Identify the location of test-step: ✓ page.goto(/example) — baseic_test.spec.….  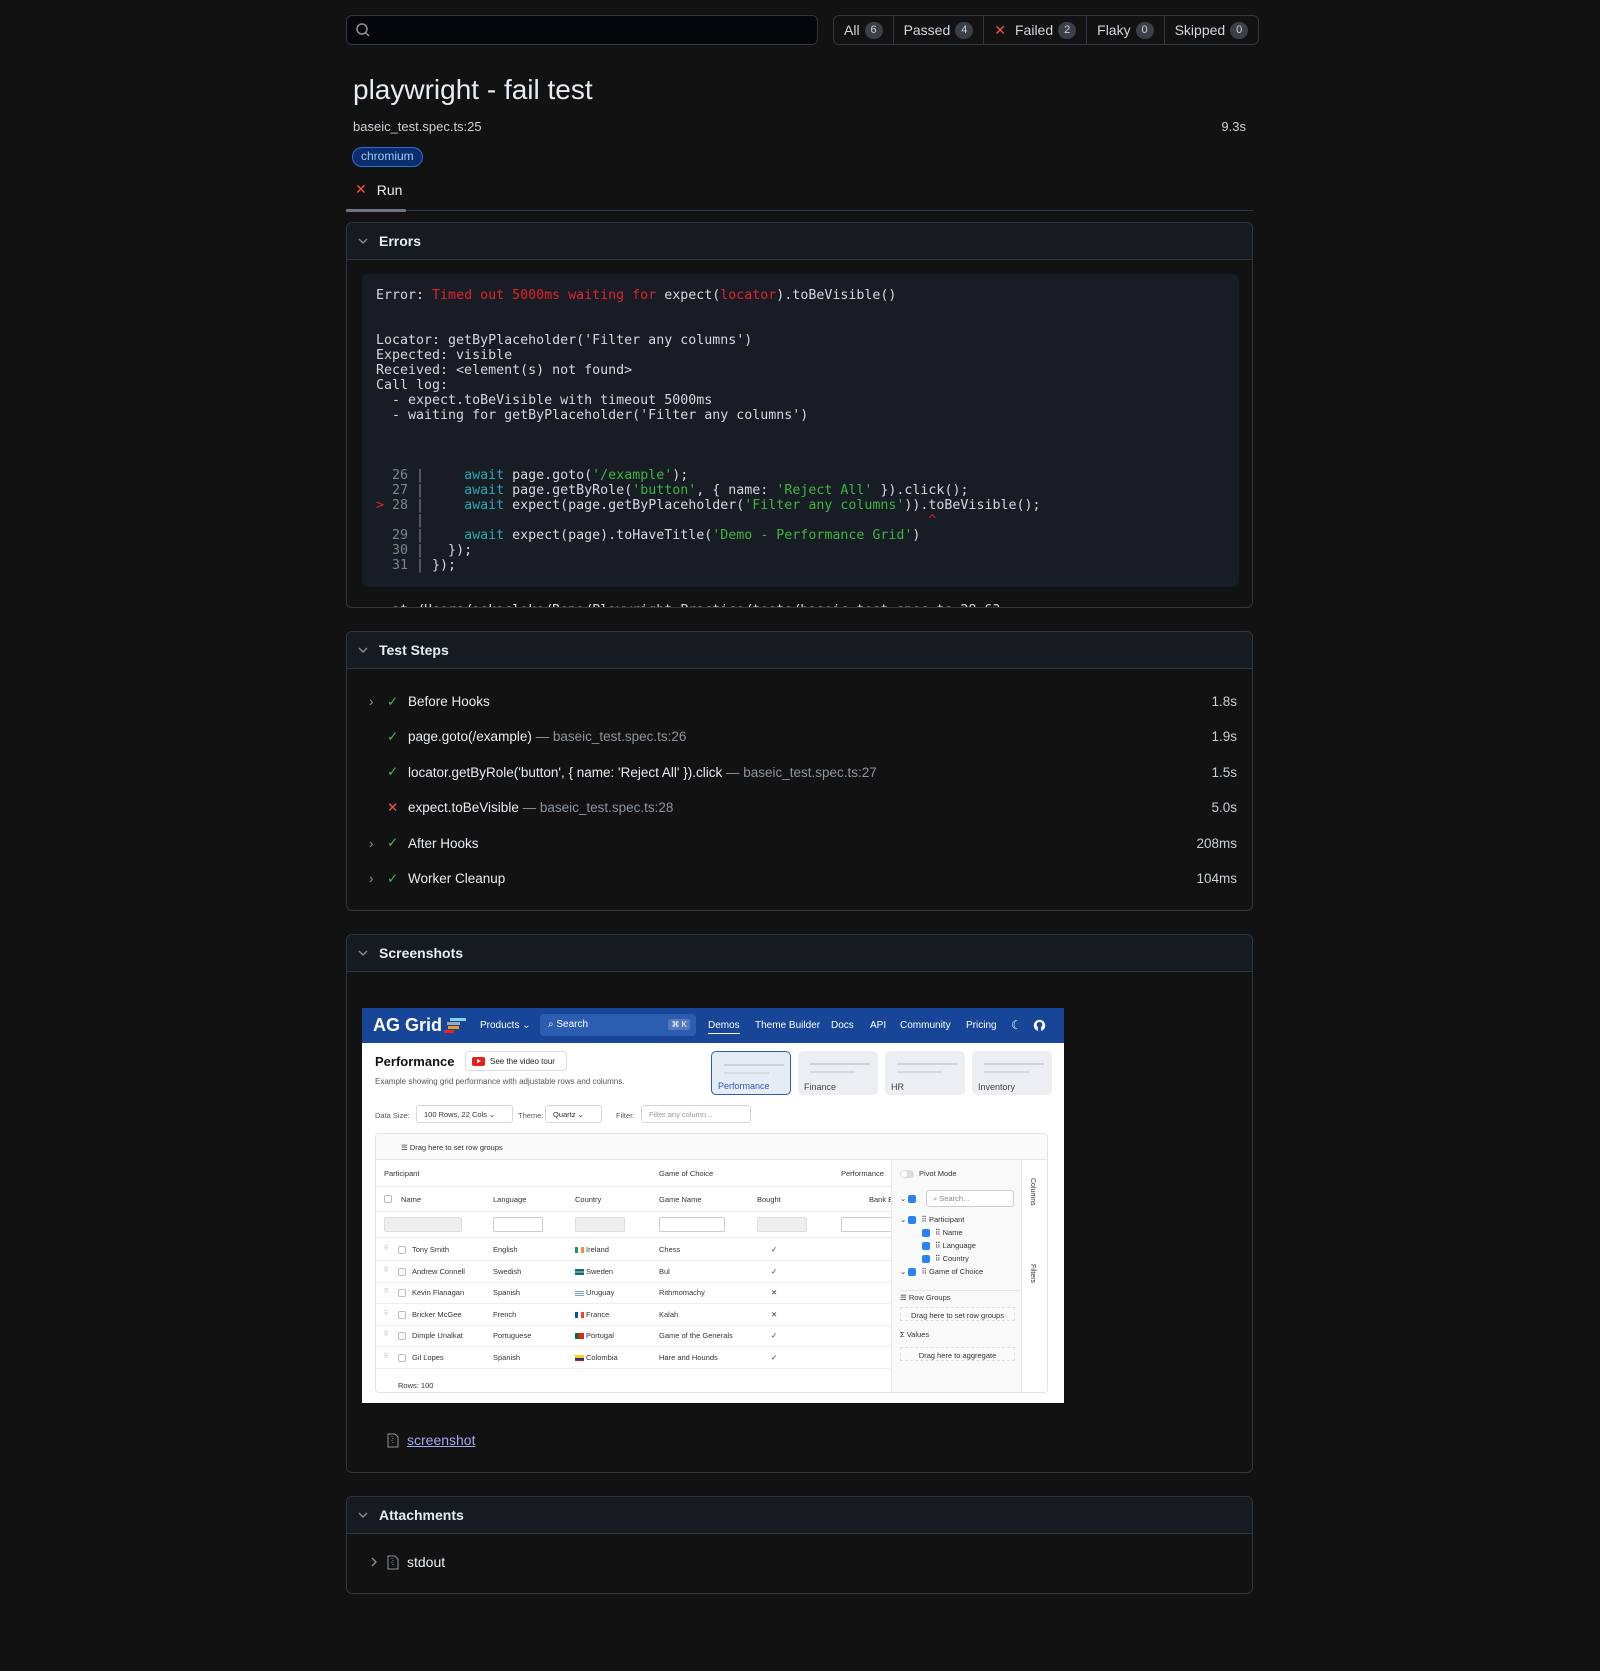
(799, 736).